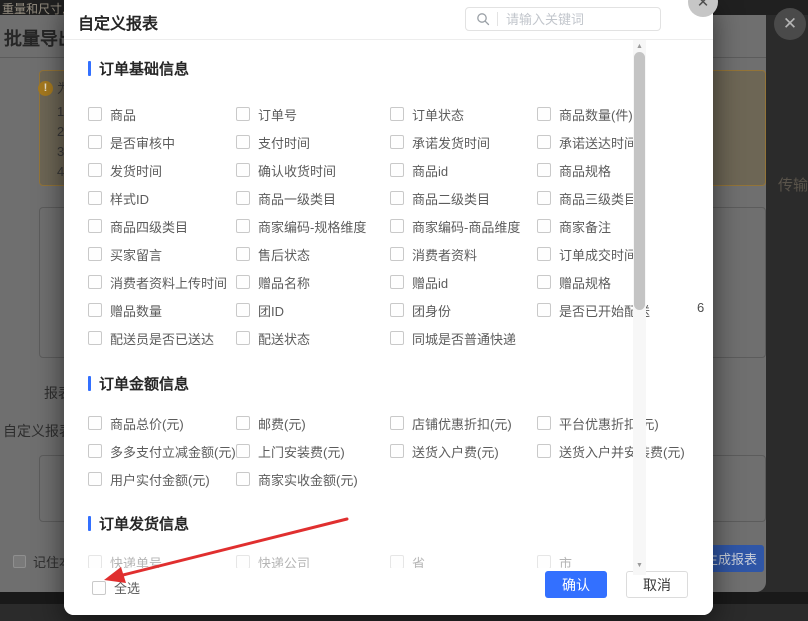 The width and height of the screenshot is (808, 621). I want to click on checkbox-item: 商品总价(元), so click(162, 423).